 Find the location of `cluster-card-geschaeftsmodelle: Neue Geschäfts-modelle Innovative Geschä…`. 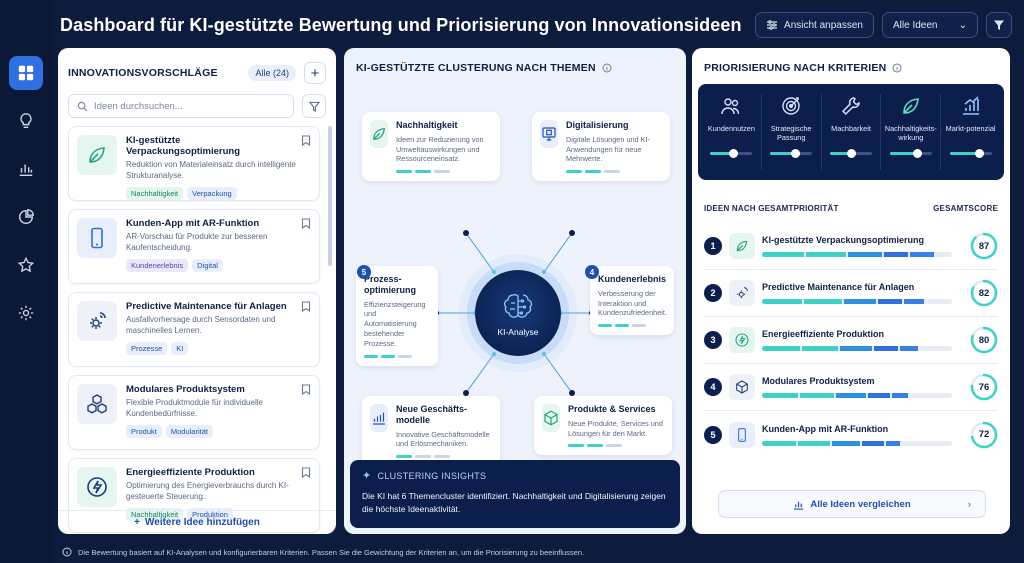

cluster-card-geschaeftsmodelle: Neue Geschäfts-modelle Innovative Geschä… is located at coordinates (431, 431).